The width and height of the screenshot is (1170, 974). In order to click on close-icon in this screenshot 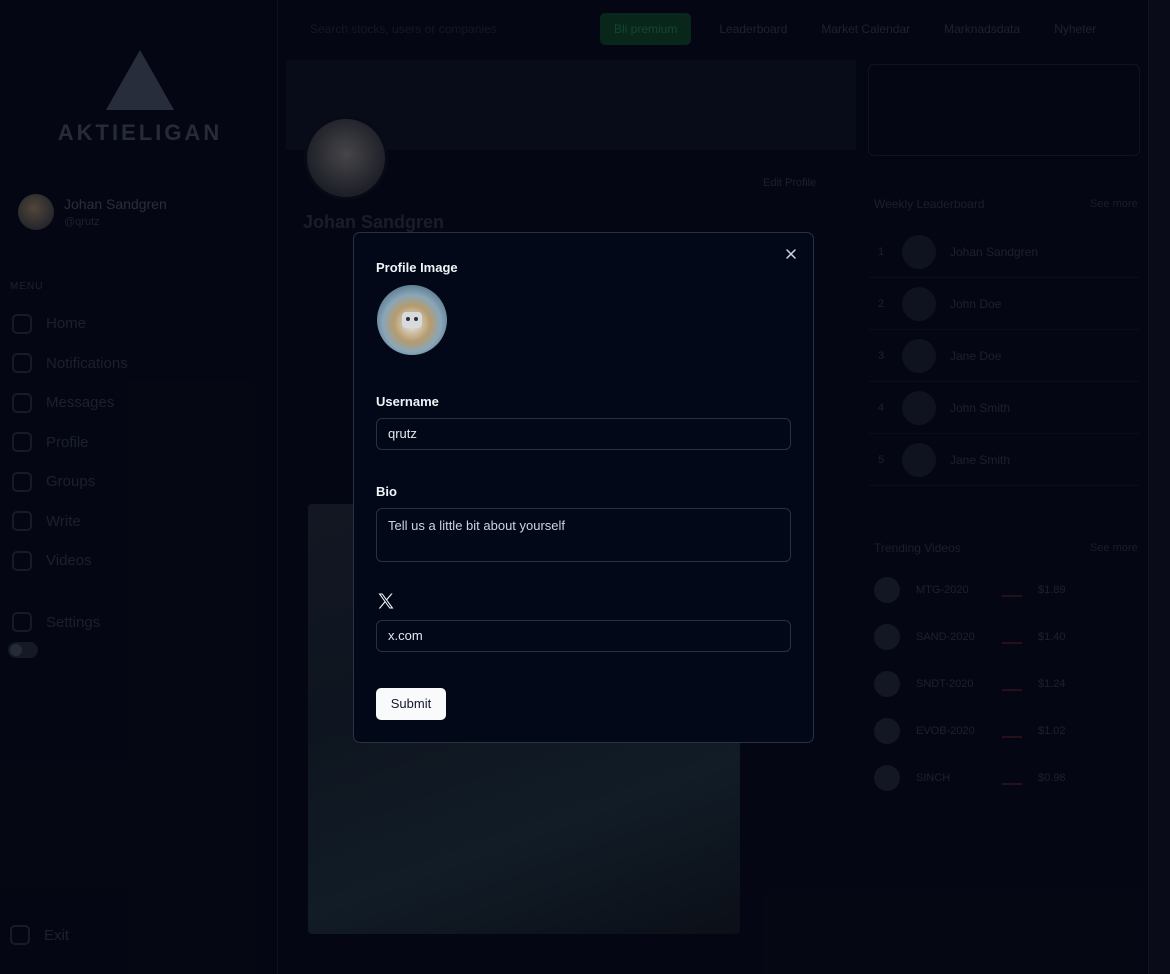, I will do `click(791, 254)`.